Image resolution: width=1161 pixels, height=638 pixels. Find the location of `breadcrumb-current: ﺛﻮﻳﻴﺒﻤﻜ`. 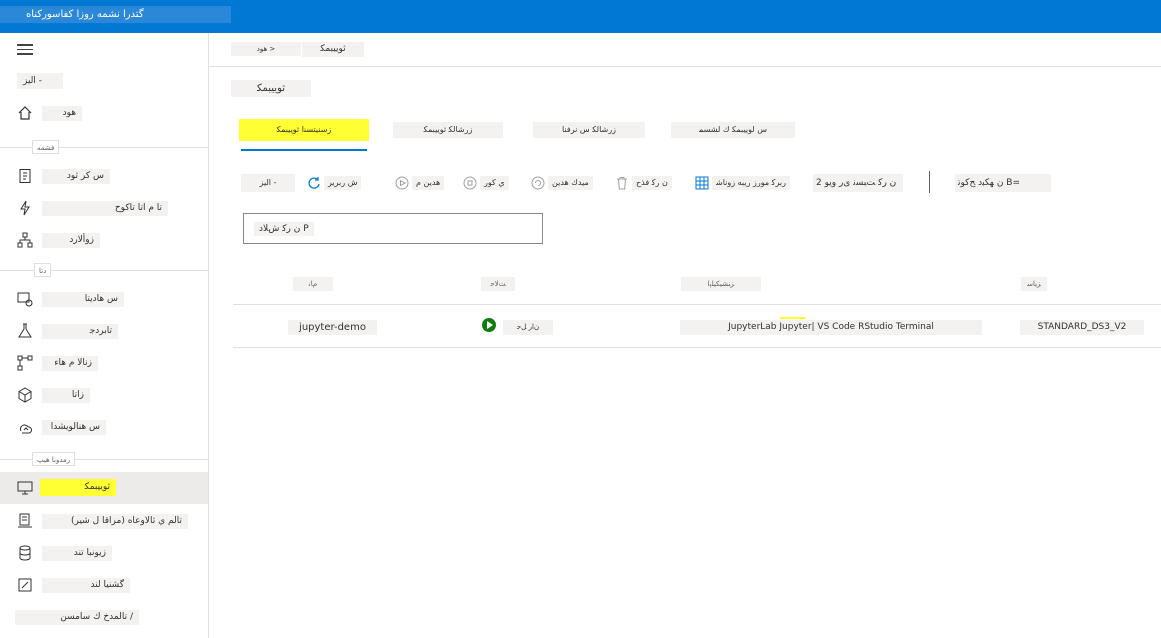

breadcrumb-current: ﺛﻮﻳﻴﺒﻤﻜ is located at coordinates (333, 49).